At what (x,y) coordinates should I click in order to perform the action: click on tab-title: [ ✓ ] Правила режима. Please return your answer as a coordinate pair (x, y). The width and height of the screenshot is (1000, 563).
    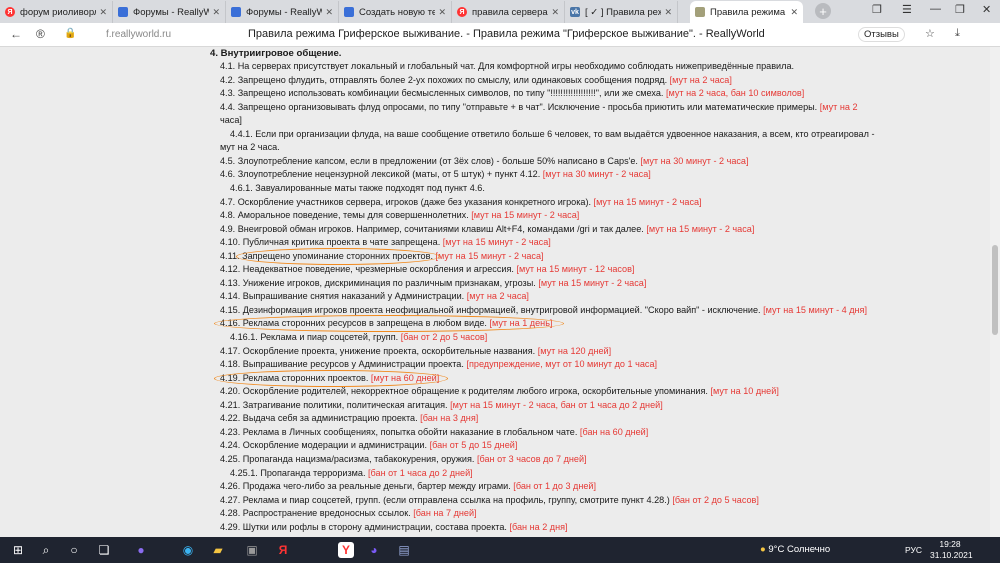
    Looking at the image, I should click on (623, 12).